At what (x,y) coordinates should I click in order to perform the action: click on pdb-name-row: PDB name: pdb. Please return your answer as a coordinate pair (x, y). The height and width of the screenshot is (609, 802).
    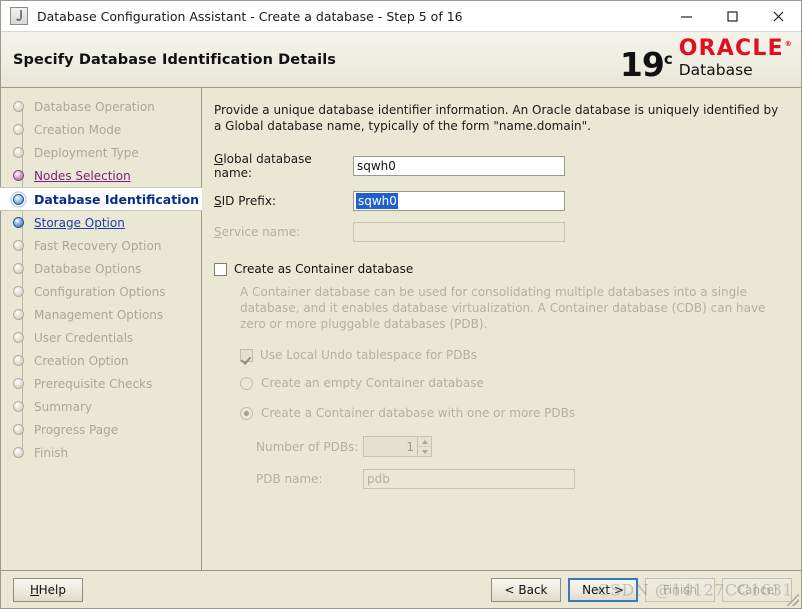
    Looking at the image, I should click on (523, 479).